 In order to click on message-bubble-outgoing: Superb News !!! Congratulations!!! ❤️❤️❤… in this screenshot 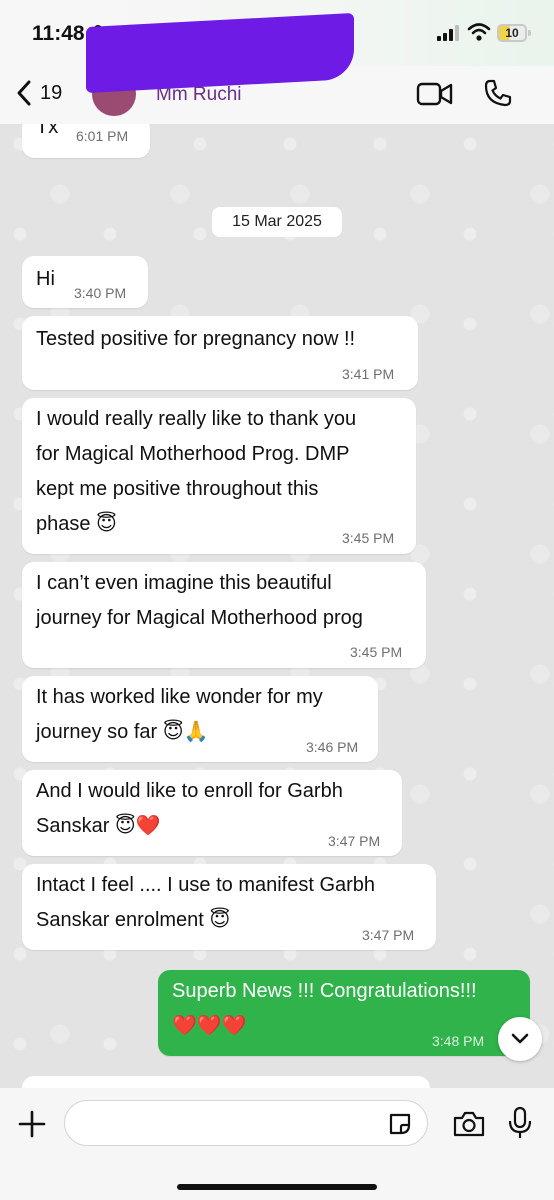, I will do `click(344, 1013)`.